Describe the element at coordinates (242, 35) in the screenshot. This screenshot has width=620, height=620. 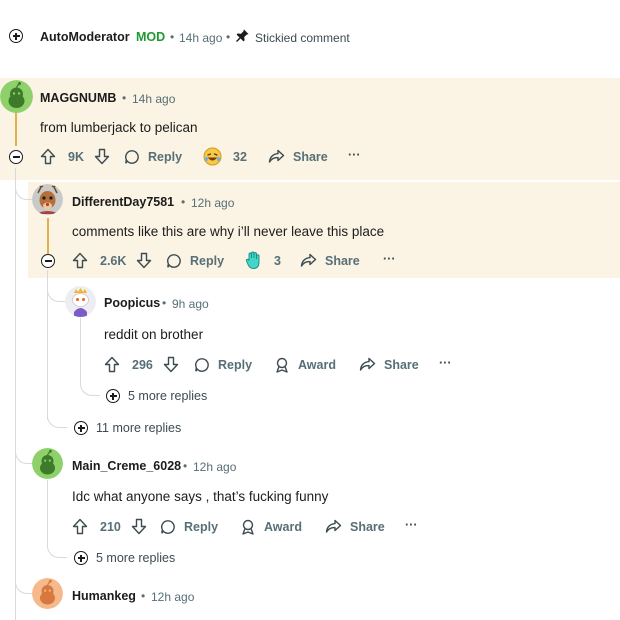
I see `pin-icon` at that location.